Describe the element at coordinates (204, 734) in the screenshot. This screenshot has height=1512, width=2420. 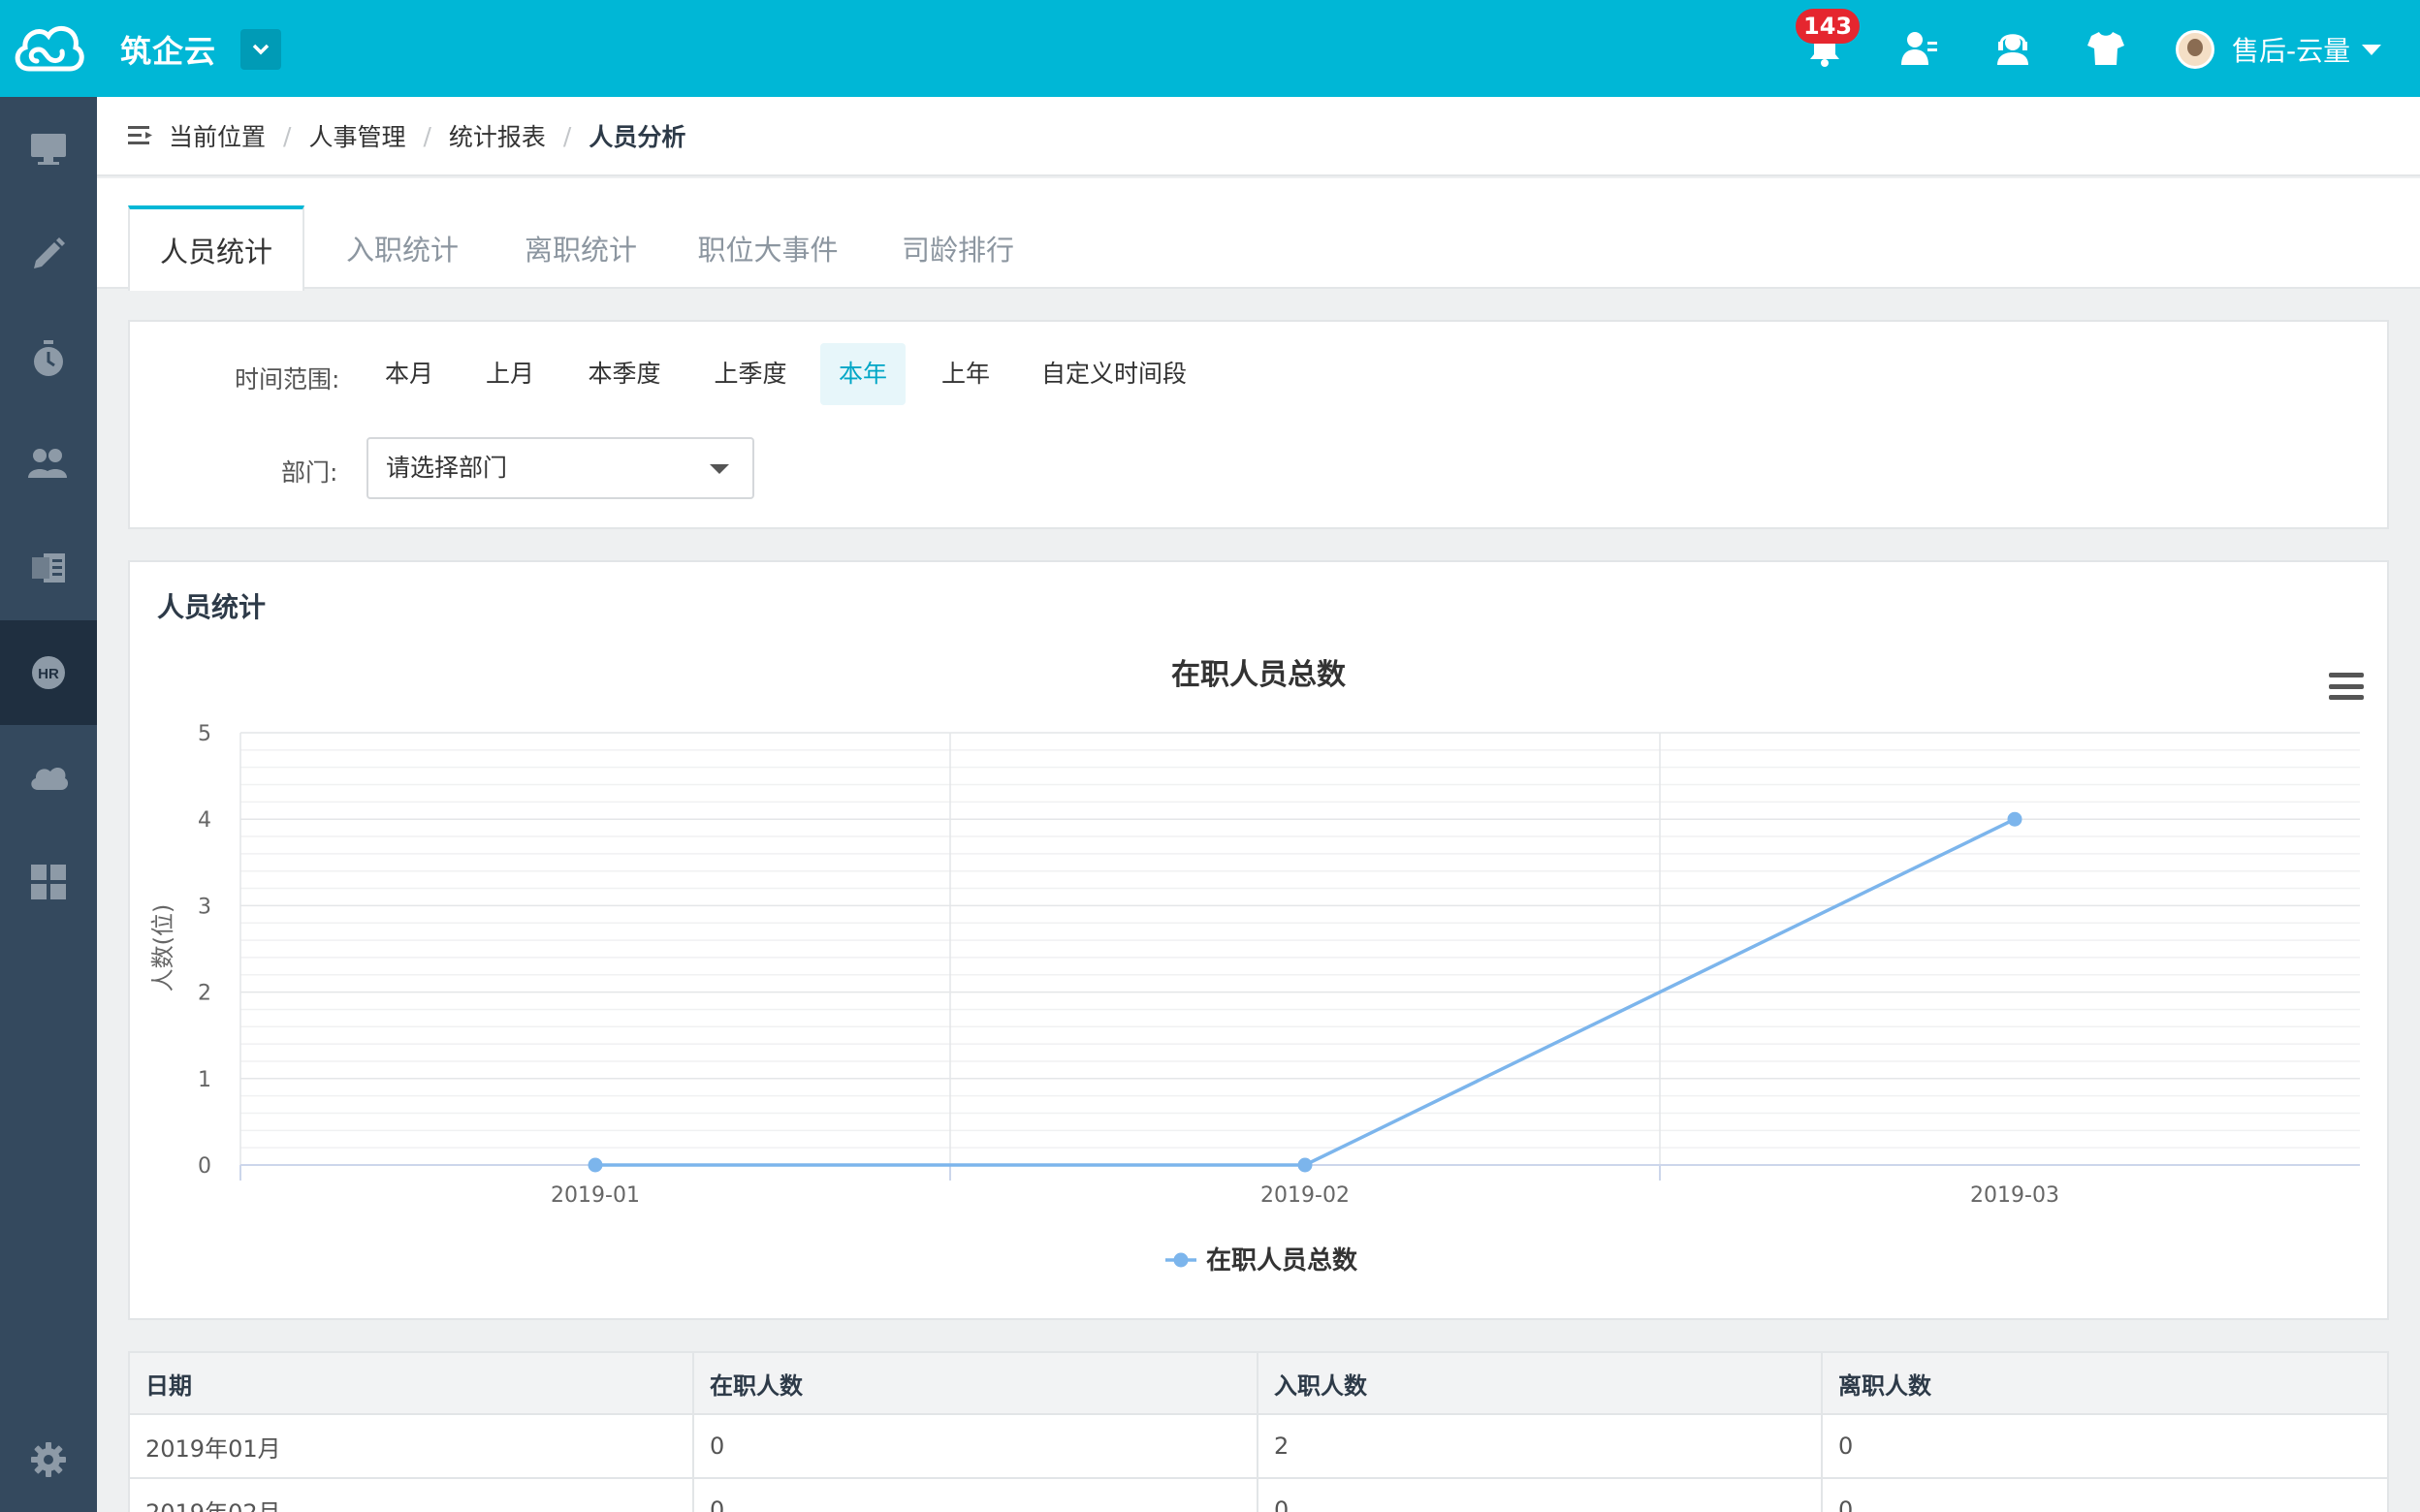
I see `y-tick-label: 5` at that location.